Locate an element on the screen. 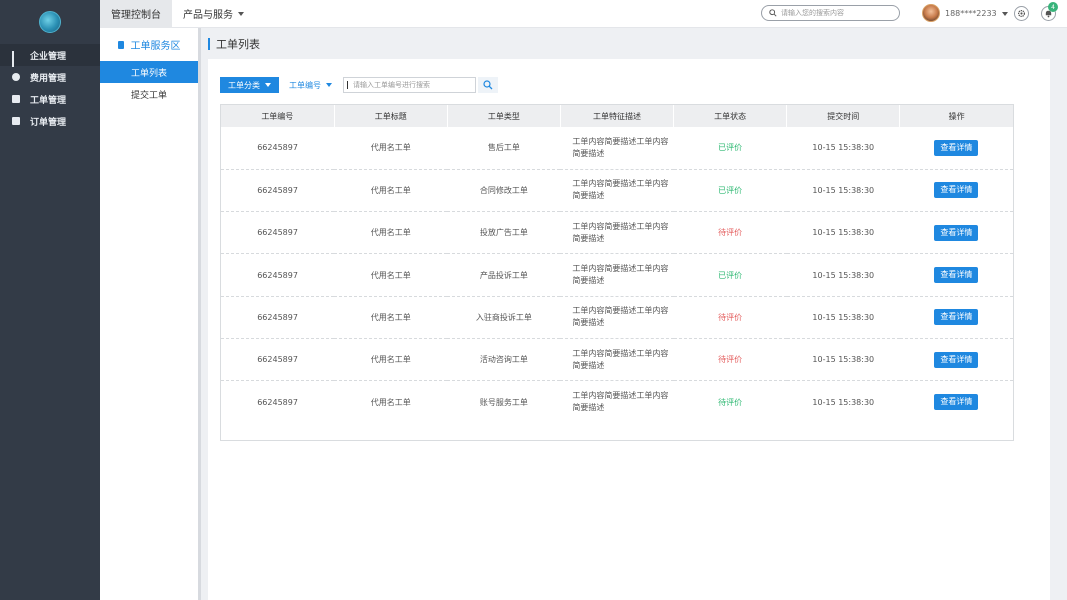 This screenshot has height=600, width=1067. yen-icon is located at coordinates (16, 77).